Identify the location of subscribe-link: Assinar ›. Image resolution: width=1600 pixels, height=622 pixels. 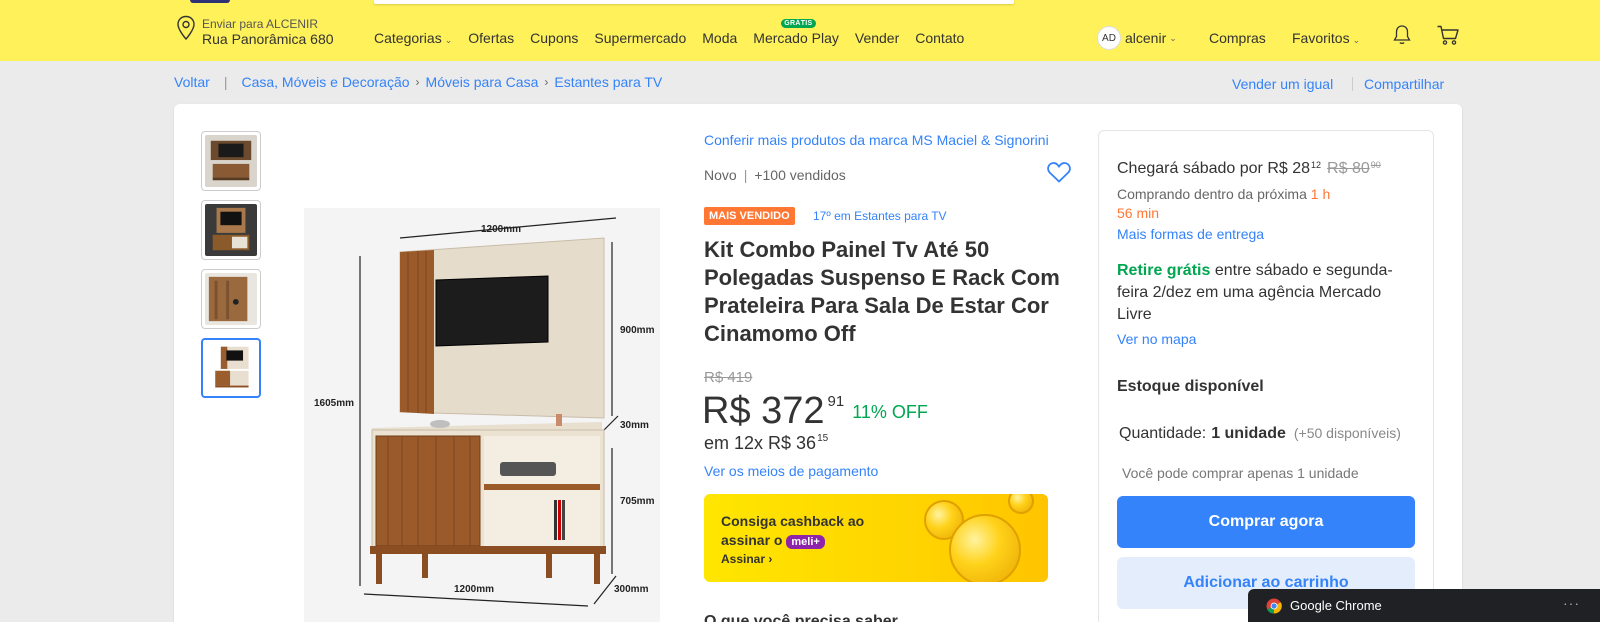
(746, 559).